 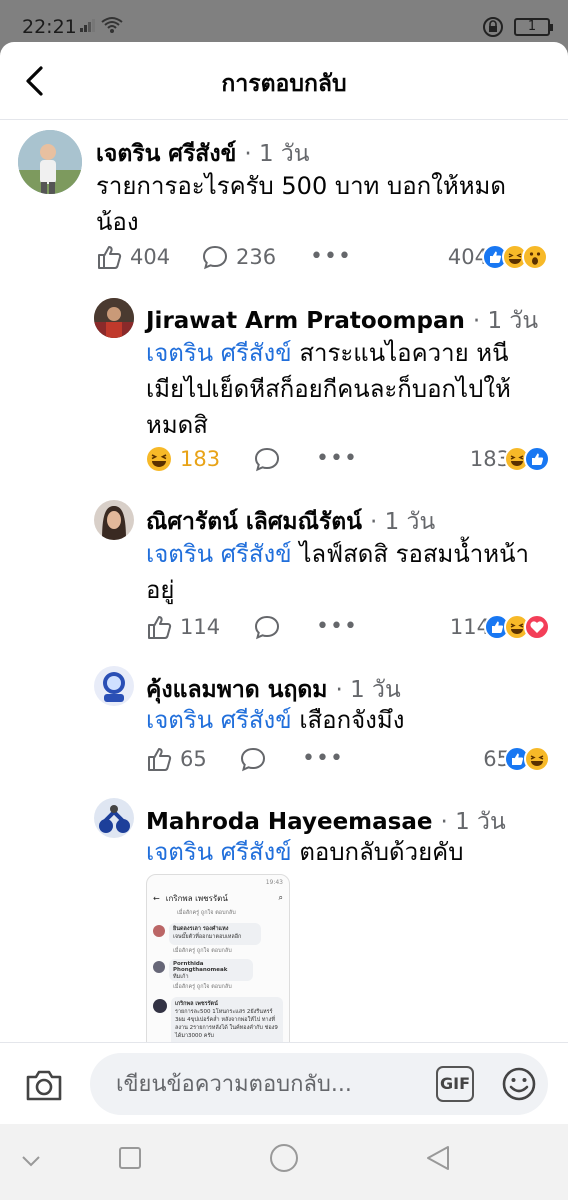 I want to click on reply-author-row: ณิศารัตน์ เลิศมณีรัตน์ · 1 วัน, so click(x=290, y=522).